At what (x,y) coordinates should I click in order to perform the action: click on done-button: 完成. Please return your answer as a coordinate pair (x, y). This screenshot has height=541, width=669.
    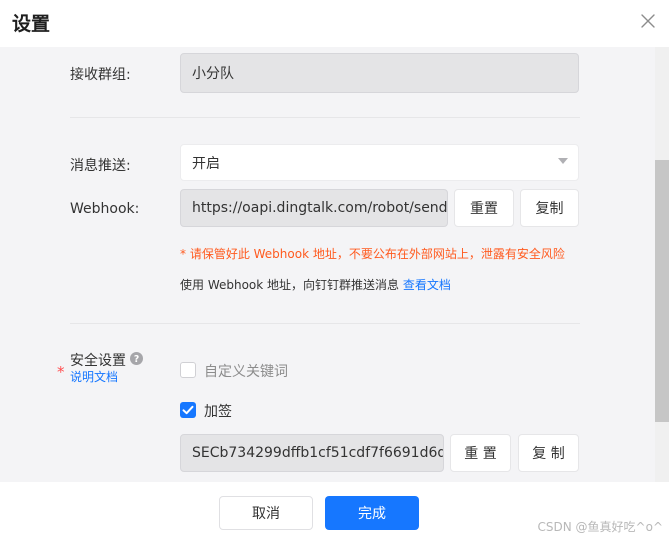
    Looking at the image, I should click on (372, 513).